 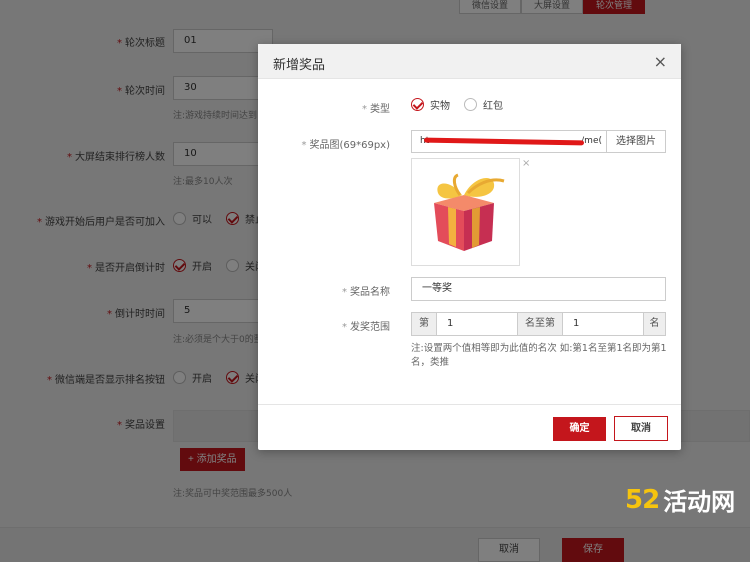 I want to click on remove-image-icon: ×, so click(x=526, y=163).